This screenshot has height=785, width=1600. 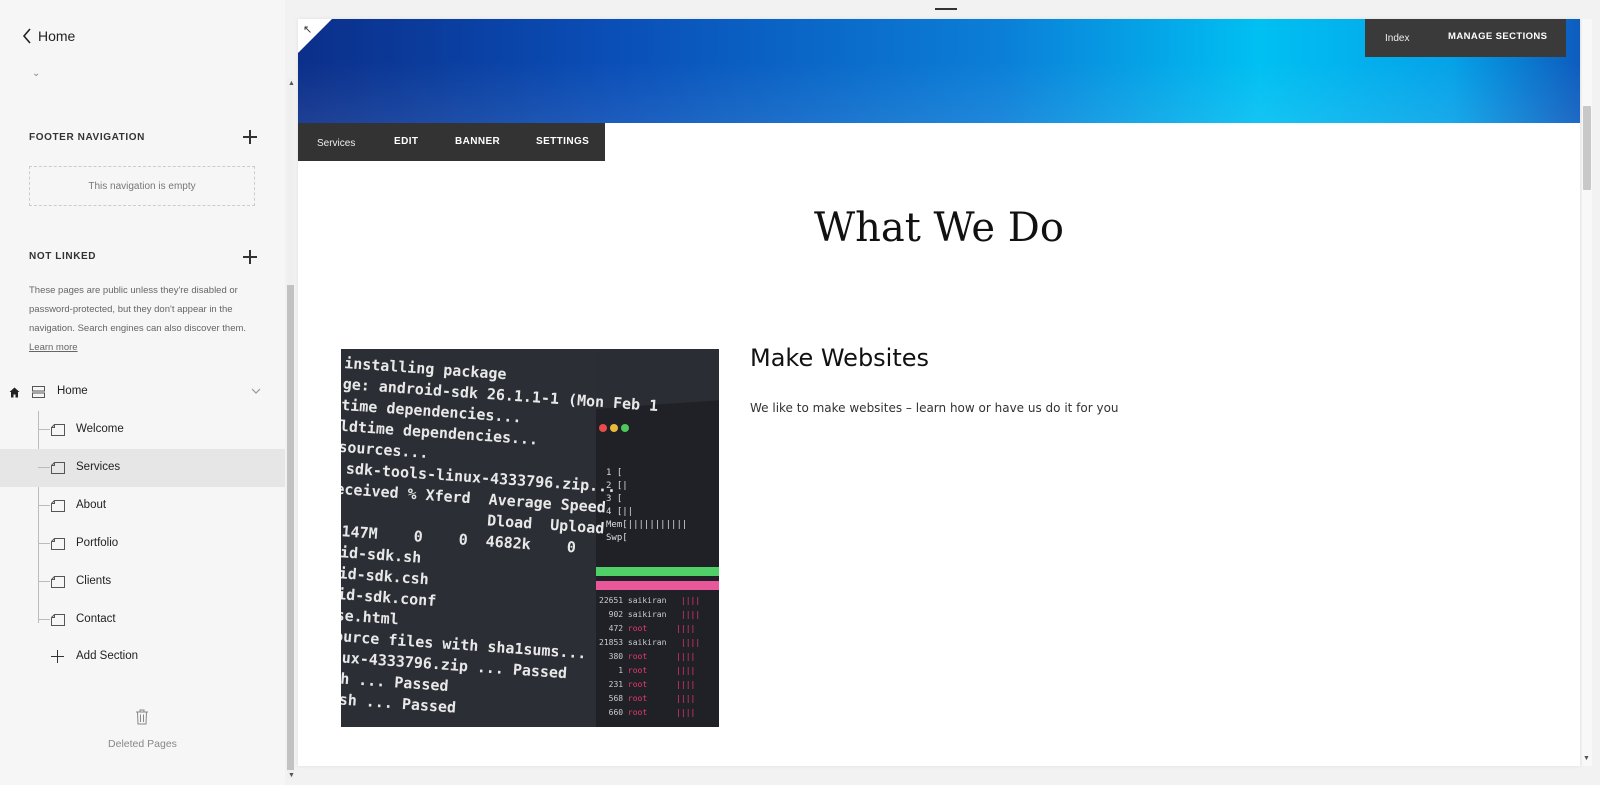 I want to click on index-page-home: Home, so click(x=142, y=393).